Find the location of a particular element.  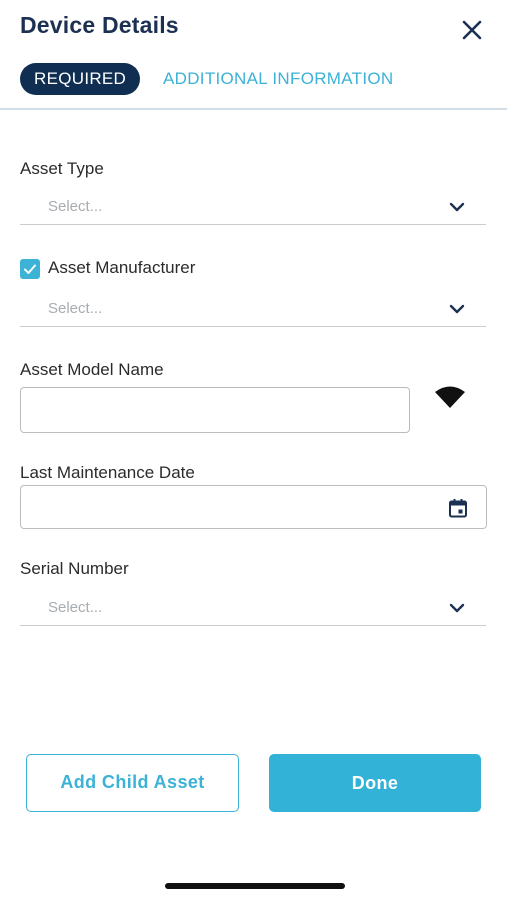

tabs-divider is located at coordinates (253, 109).